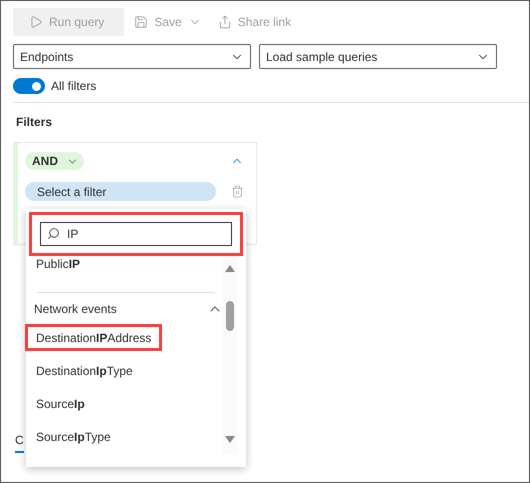 The width and height of the screenshot is (530, 483). What do you see at coordinates (230, 268) in the screenshot?
I see `scroll-up-icon` at bounding box center [230, 268].